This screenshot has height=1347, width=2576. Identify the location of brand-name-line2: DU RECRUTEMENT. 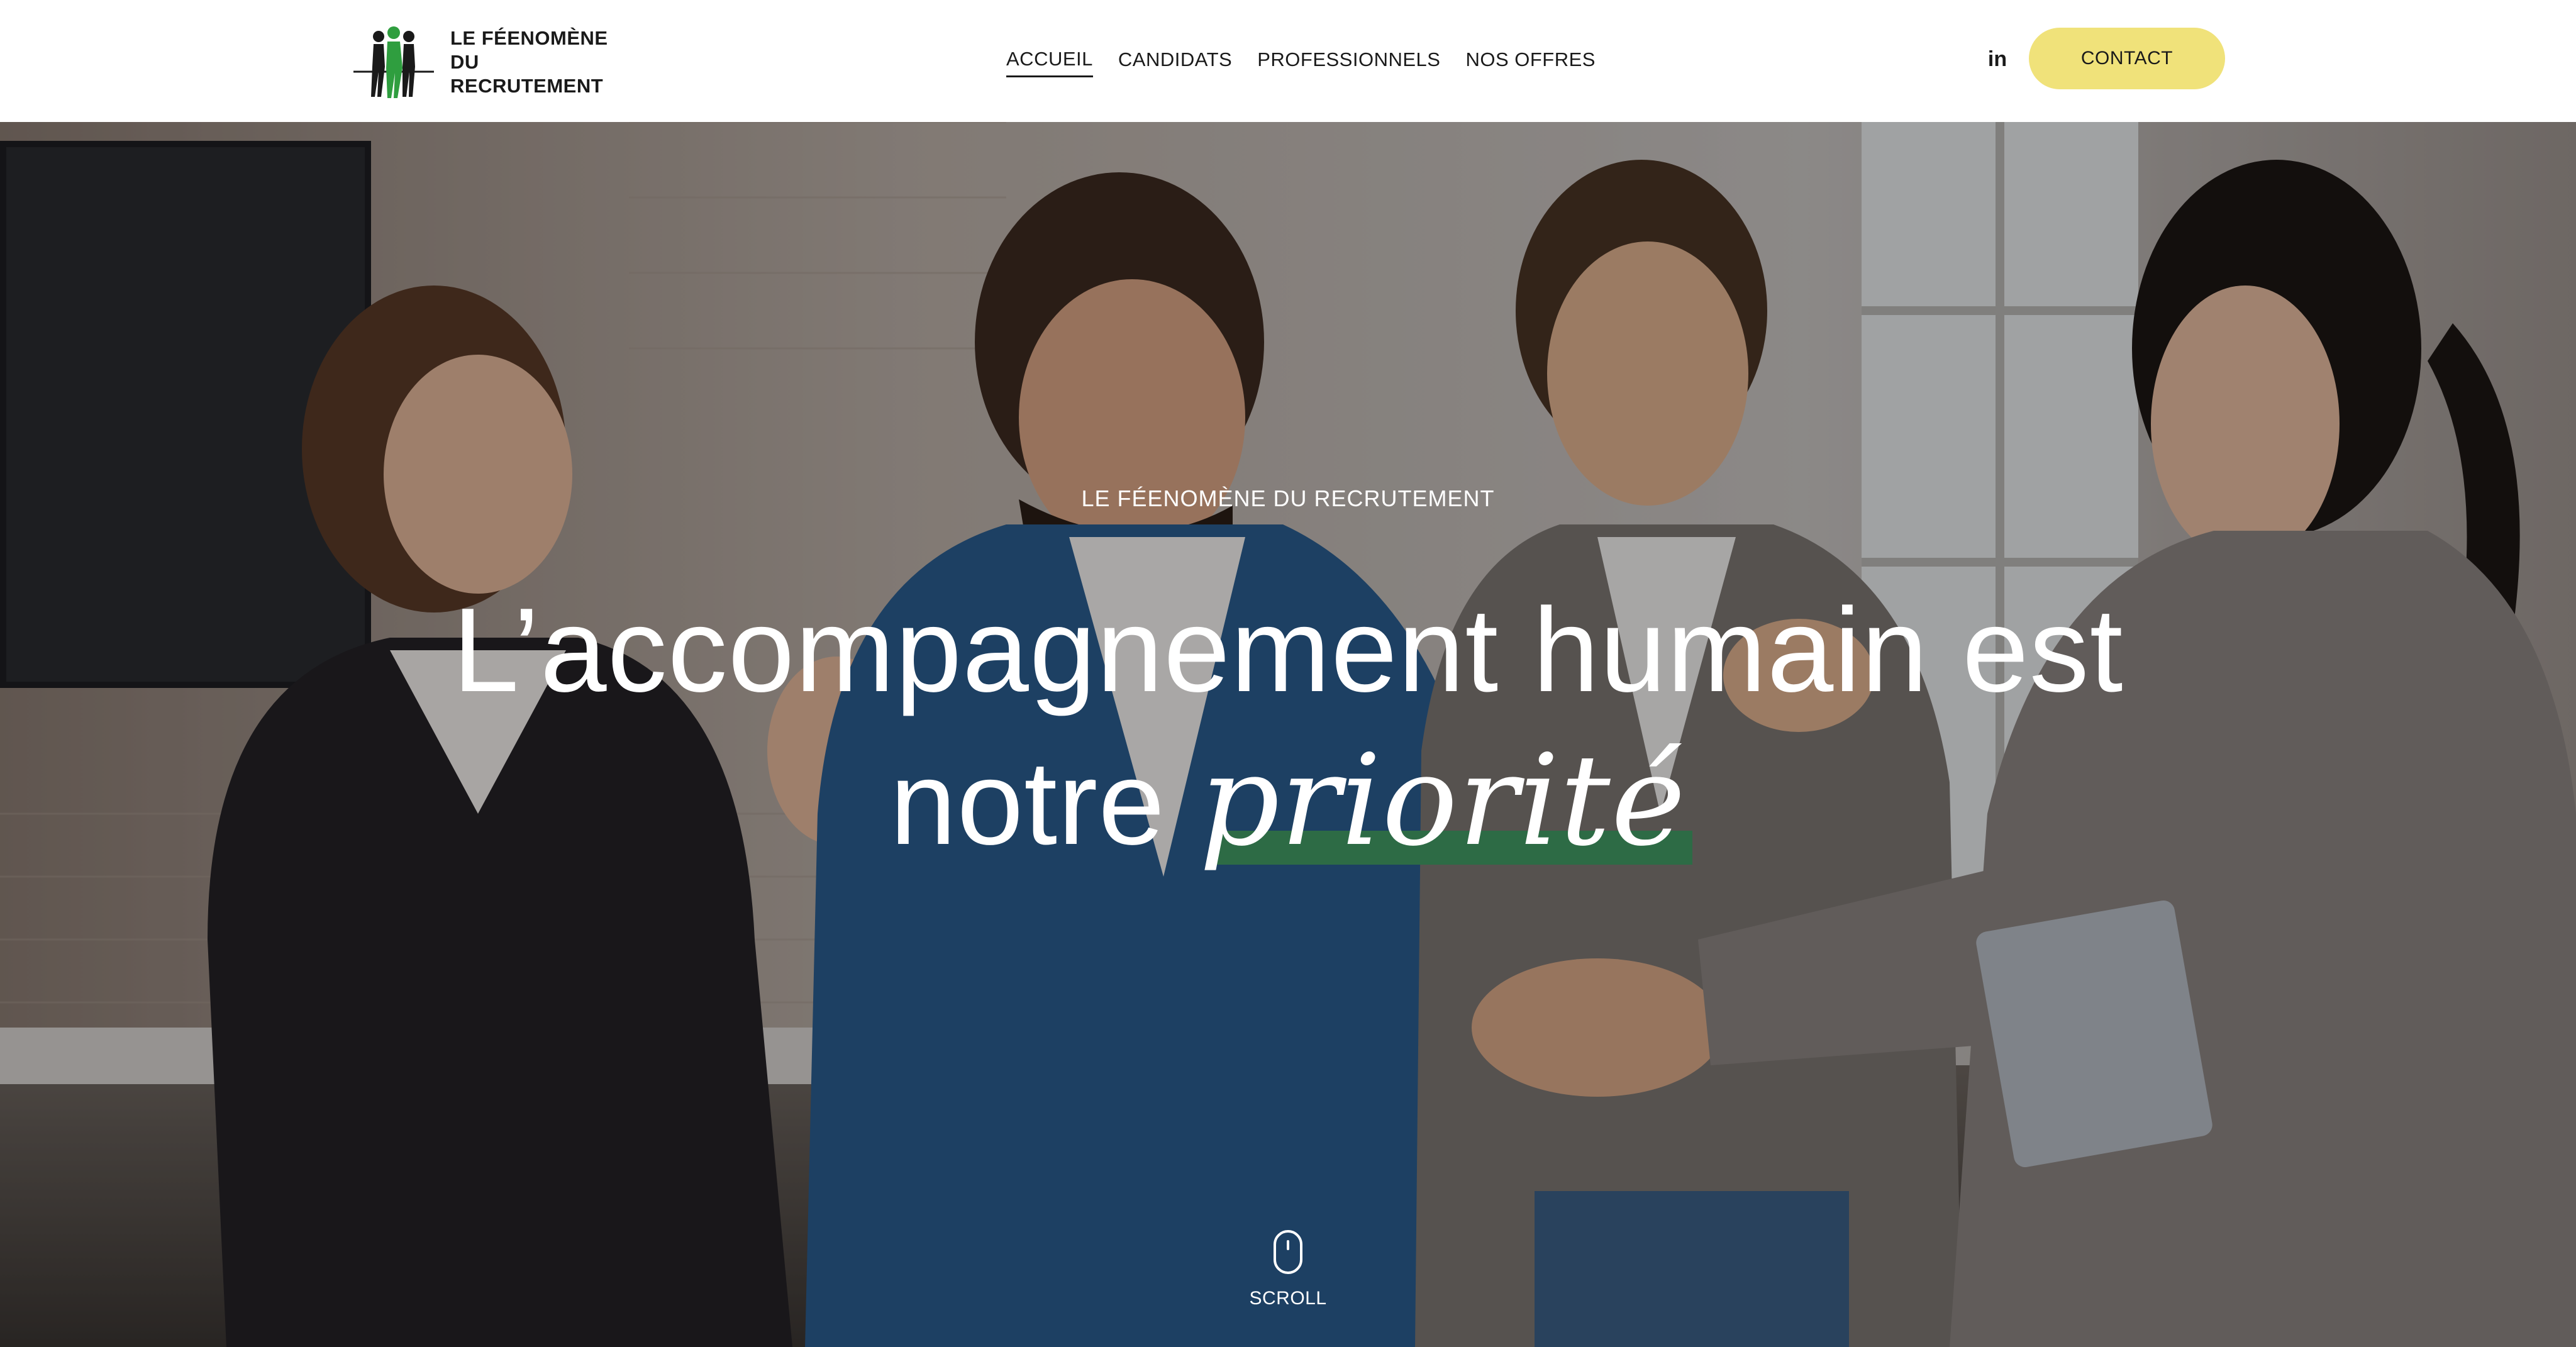
(527, 74).